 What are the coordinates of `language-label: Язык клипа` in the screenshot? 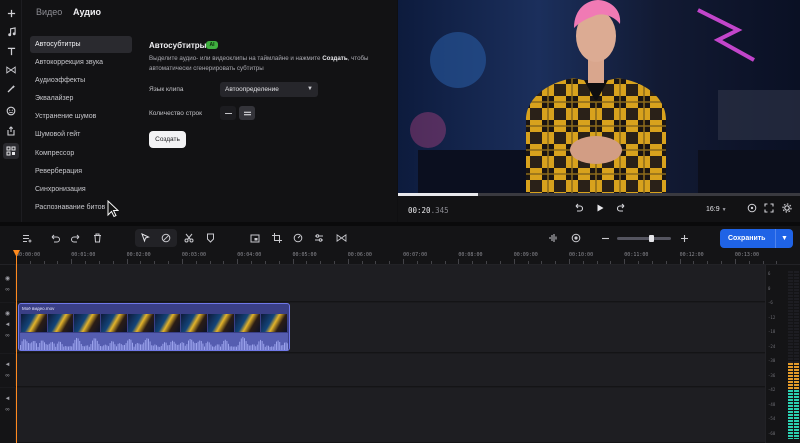 It's located at (166, 89).